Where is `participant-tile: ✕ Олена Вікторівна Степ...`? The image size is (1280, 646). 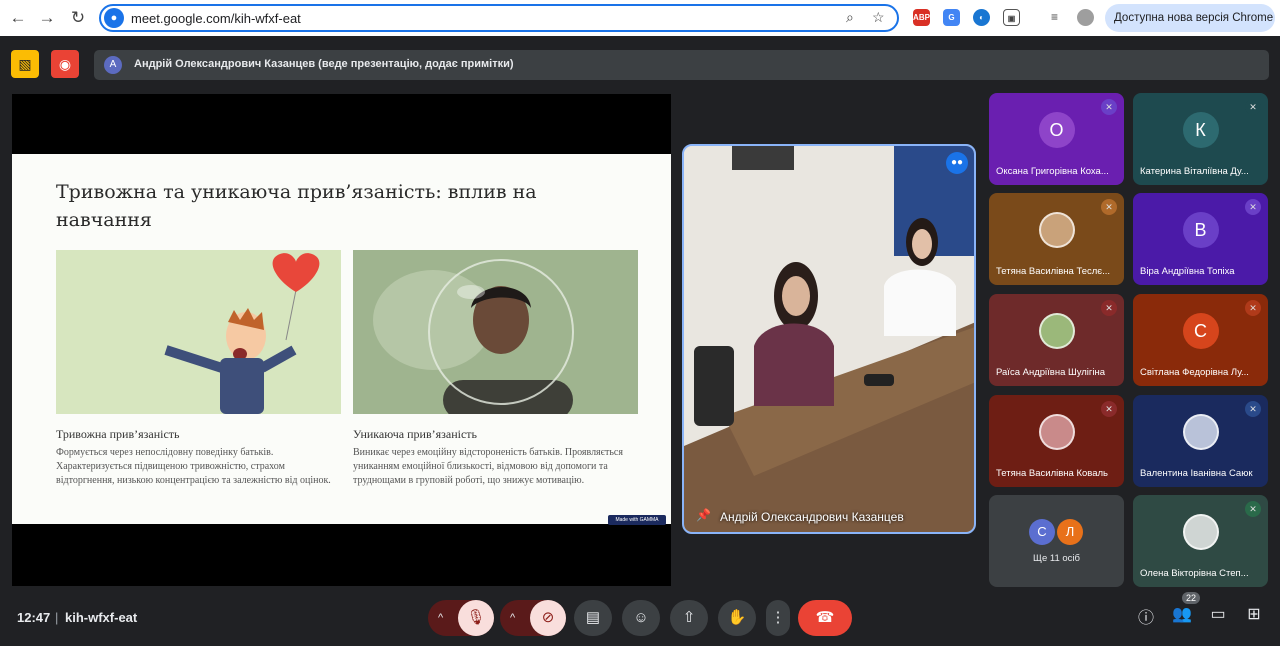 participant-tile: ✕ Олена Вікторівна Степ... is located at coordinates (1200, 541).